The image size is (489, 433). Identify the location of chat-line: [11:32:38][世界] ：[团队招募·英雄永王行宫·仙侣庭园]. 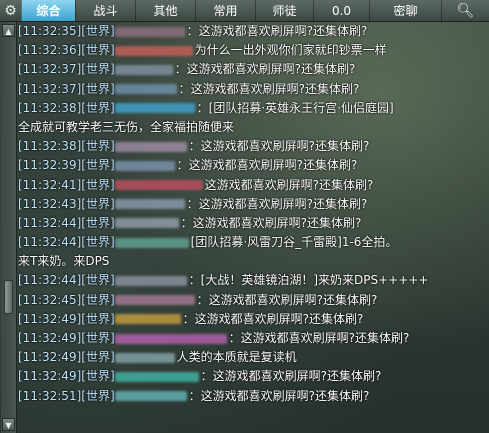
(252, 108).